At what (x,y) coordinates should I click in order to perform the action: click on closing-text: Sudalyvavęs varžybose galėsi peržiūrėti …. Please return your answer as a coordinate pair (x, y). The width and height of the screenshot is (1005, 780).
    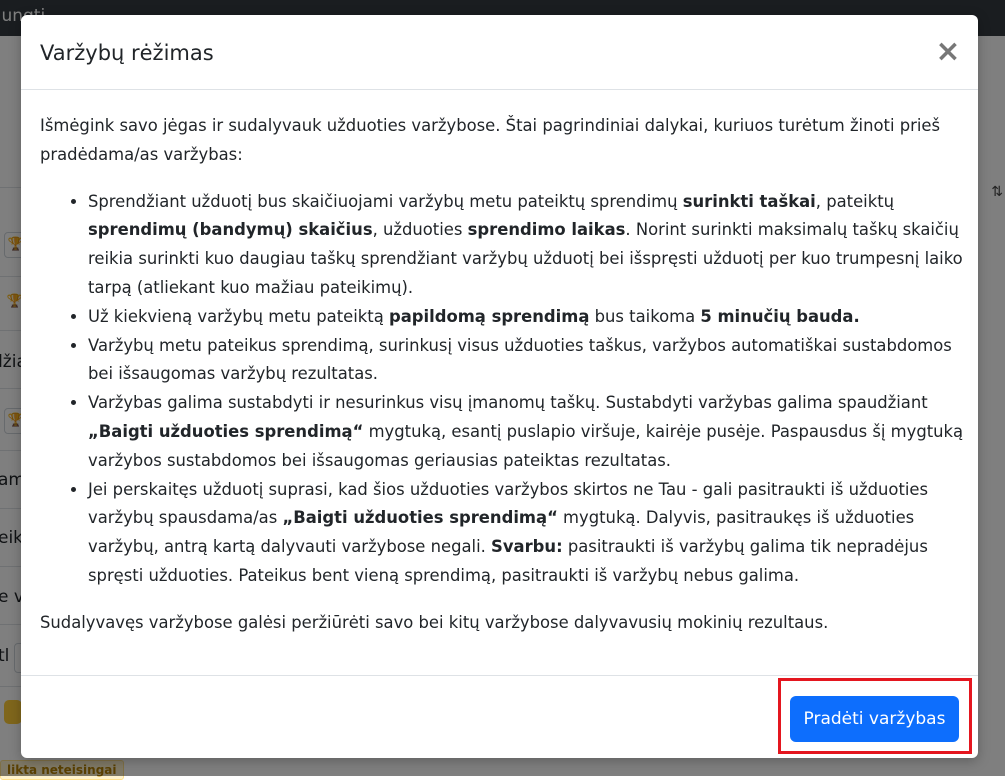
    Looking at the image, I should click on (434, 622).